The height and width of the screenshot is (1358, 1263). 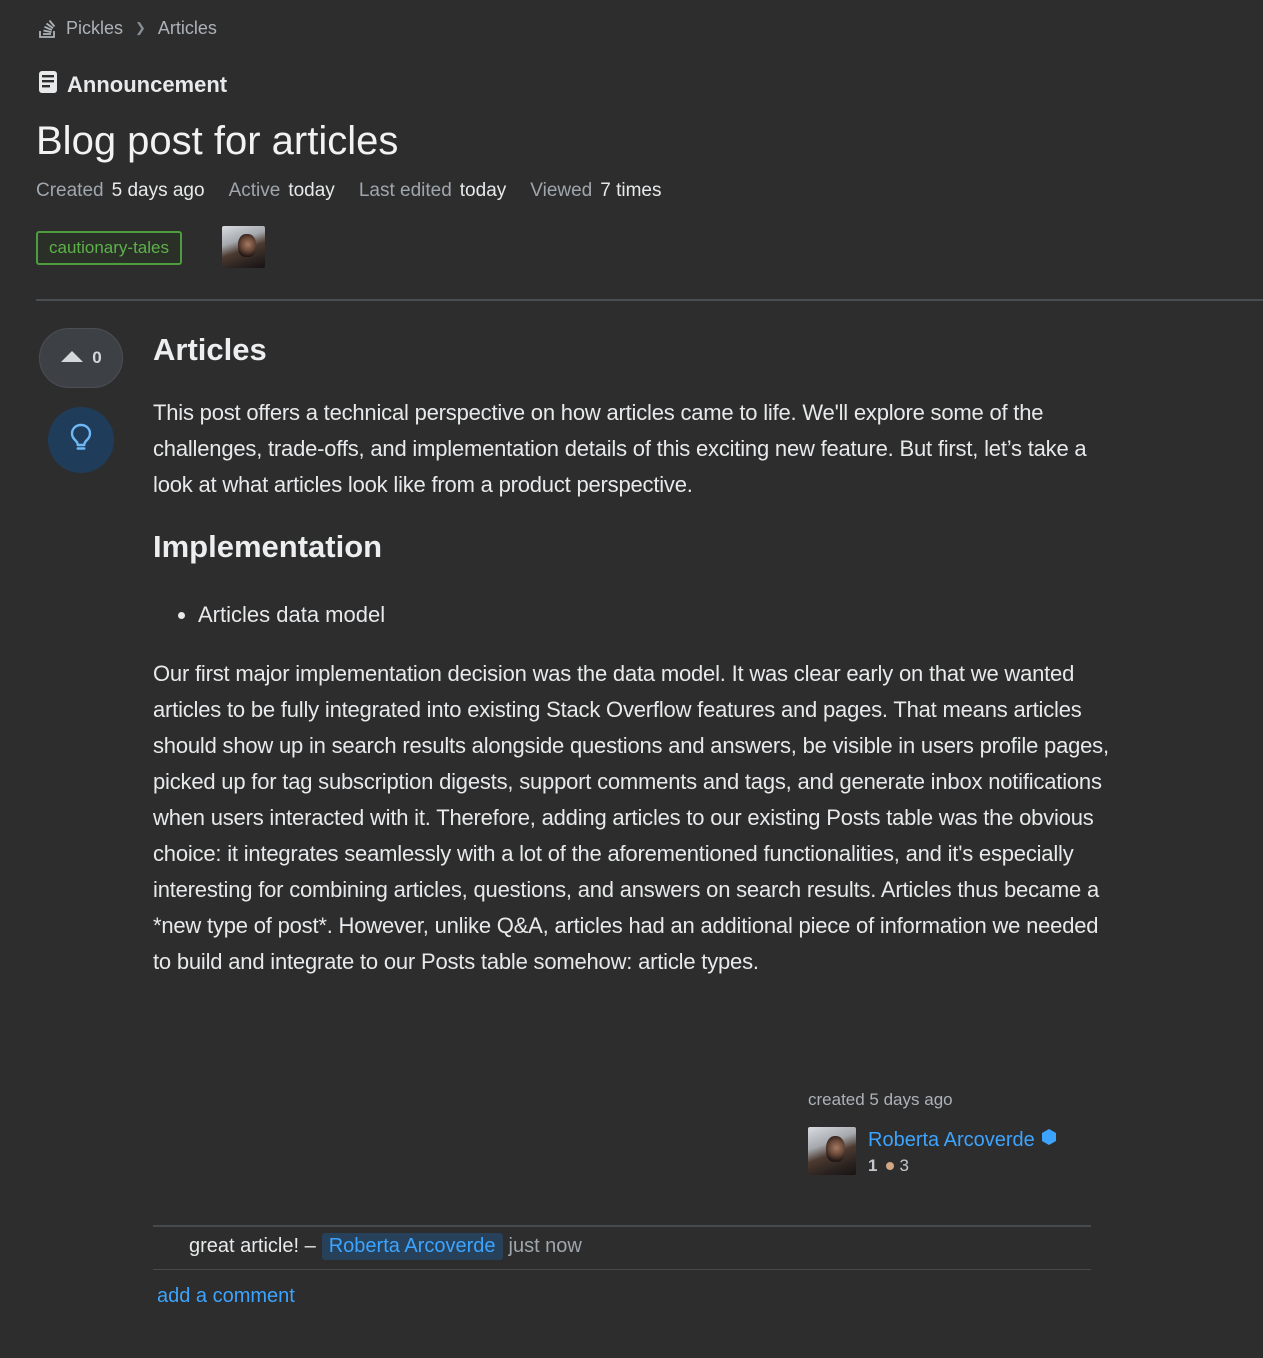 What do you see at coordinates (147, 84) in the screenshot?
I see `article-type-label: Announcement` at bounding box center [147, 84].